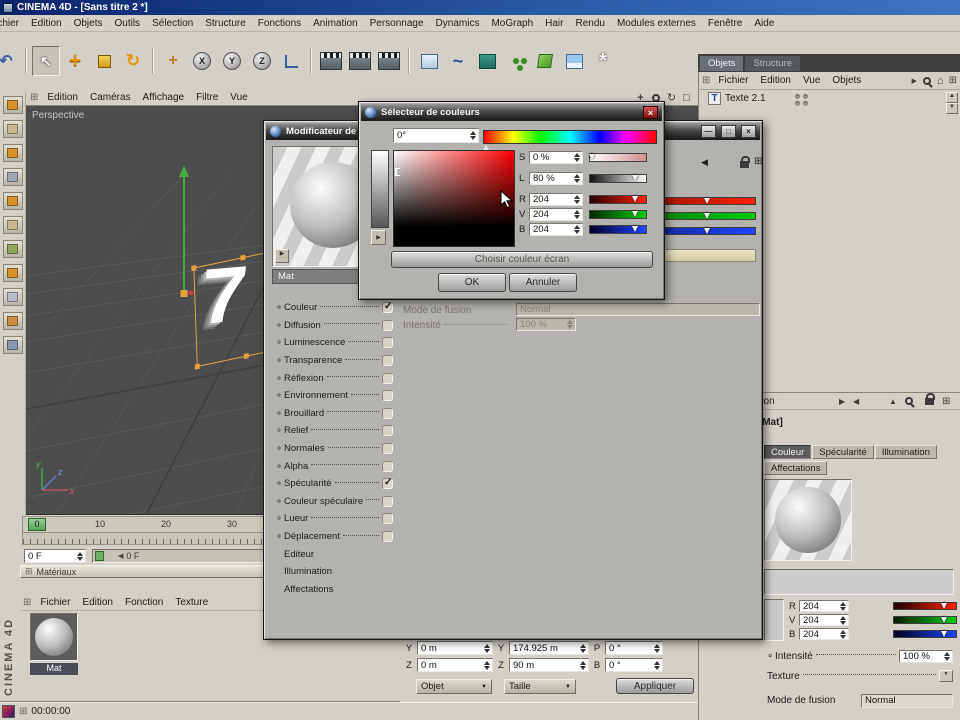 This screenshot has height=720, width=960. Describe the element at coordinates (570, 137) in the screenshot. I see `hue-bar` at that location.